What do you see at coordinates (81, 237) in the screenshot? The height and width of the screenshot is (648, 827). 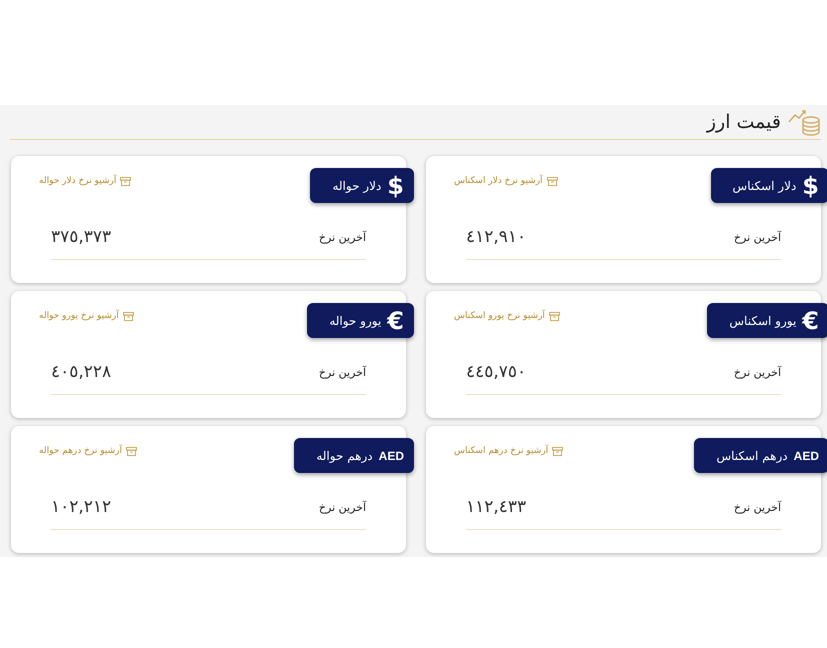 I see `rate-value: ٣٧٥,٣٧٣` at bounding box center [81, 237].